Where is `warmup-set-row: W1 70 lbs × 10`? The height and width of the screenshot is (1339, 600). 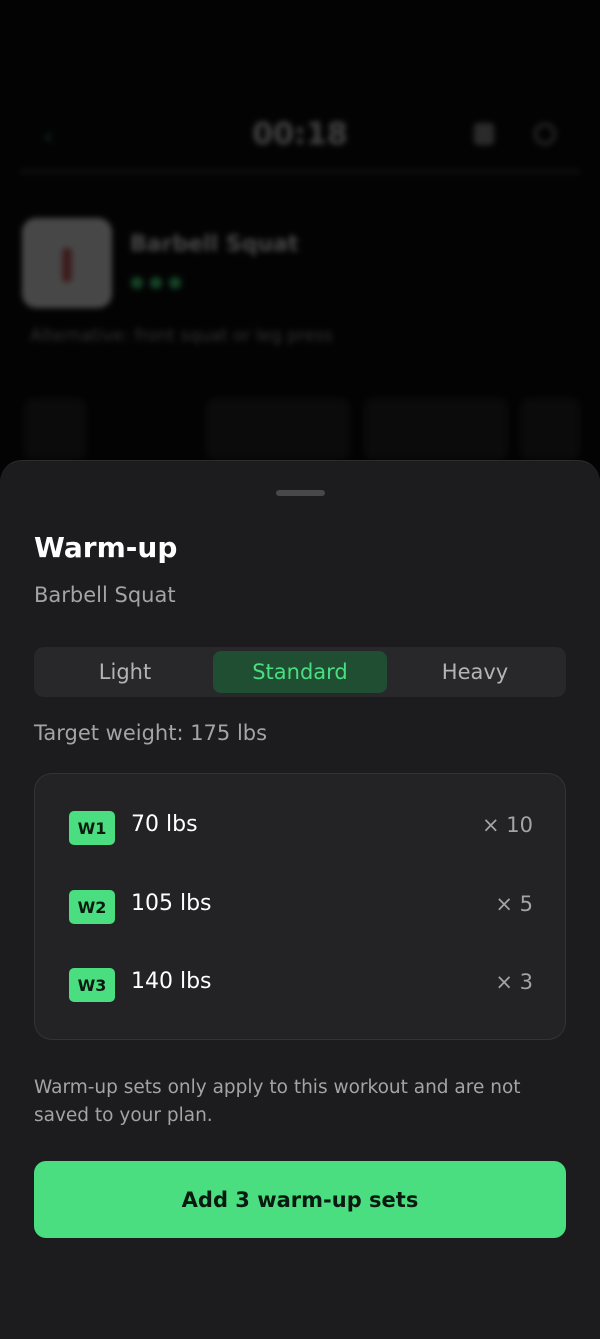
warmup-set-row: W1 70 lbs × 10 is located at coordinates (301, 830).